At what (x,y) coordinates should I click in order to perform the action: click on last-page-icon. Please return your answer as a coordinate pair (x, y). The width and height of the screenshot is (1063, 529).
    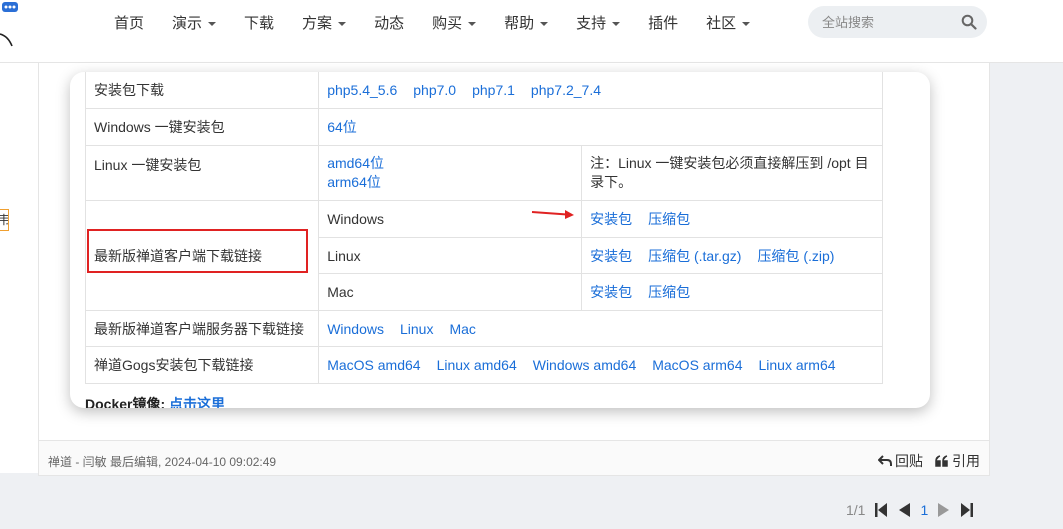
    Looking at the image, I should click on (967, 510).